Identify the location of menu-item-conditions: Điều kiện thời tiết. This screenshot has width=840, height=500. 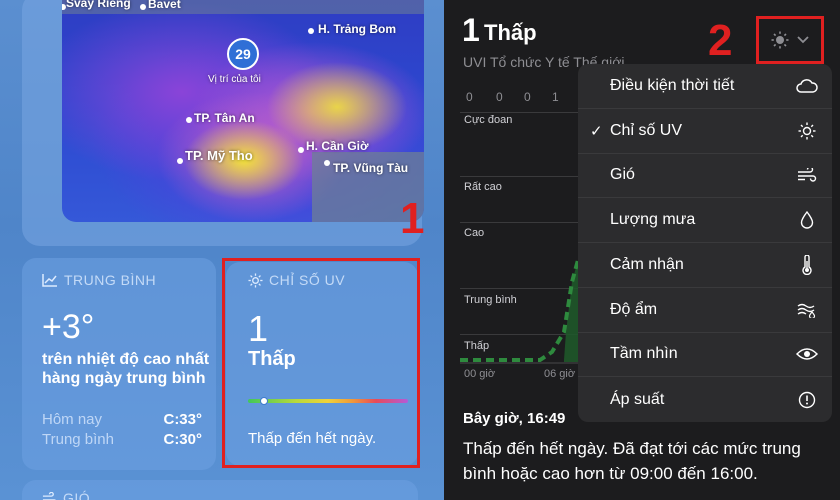
(705, 86).